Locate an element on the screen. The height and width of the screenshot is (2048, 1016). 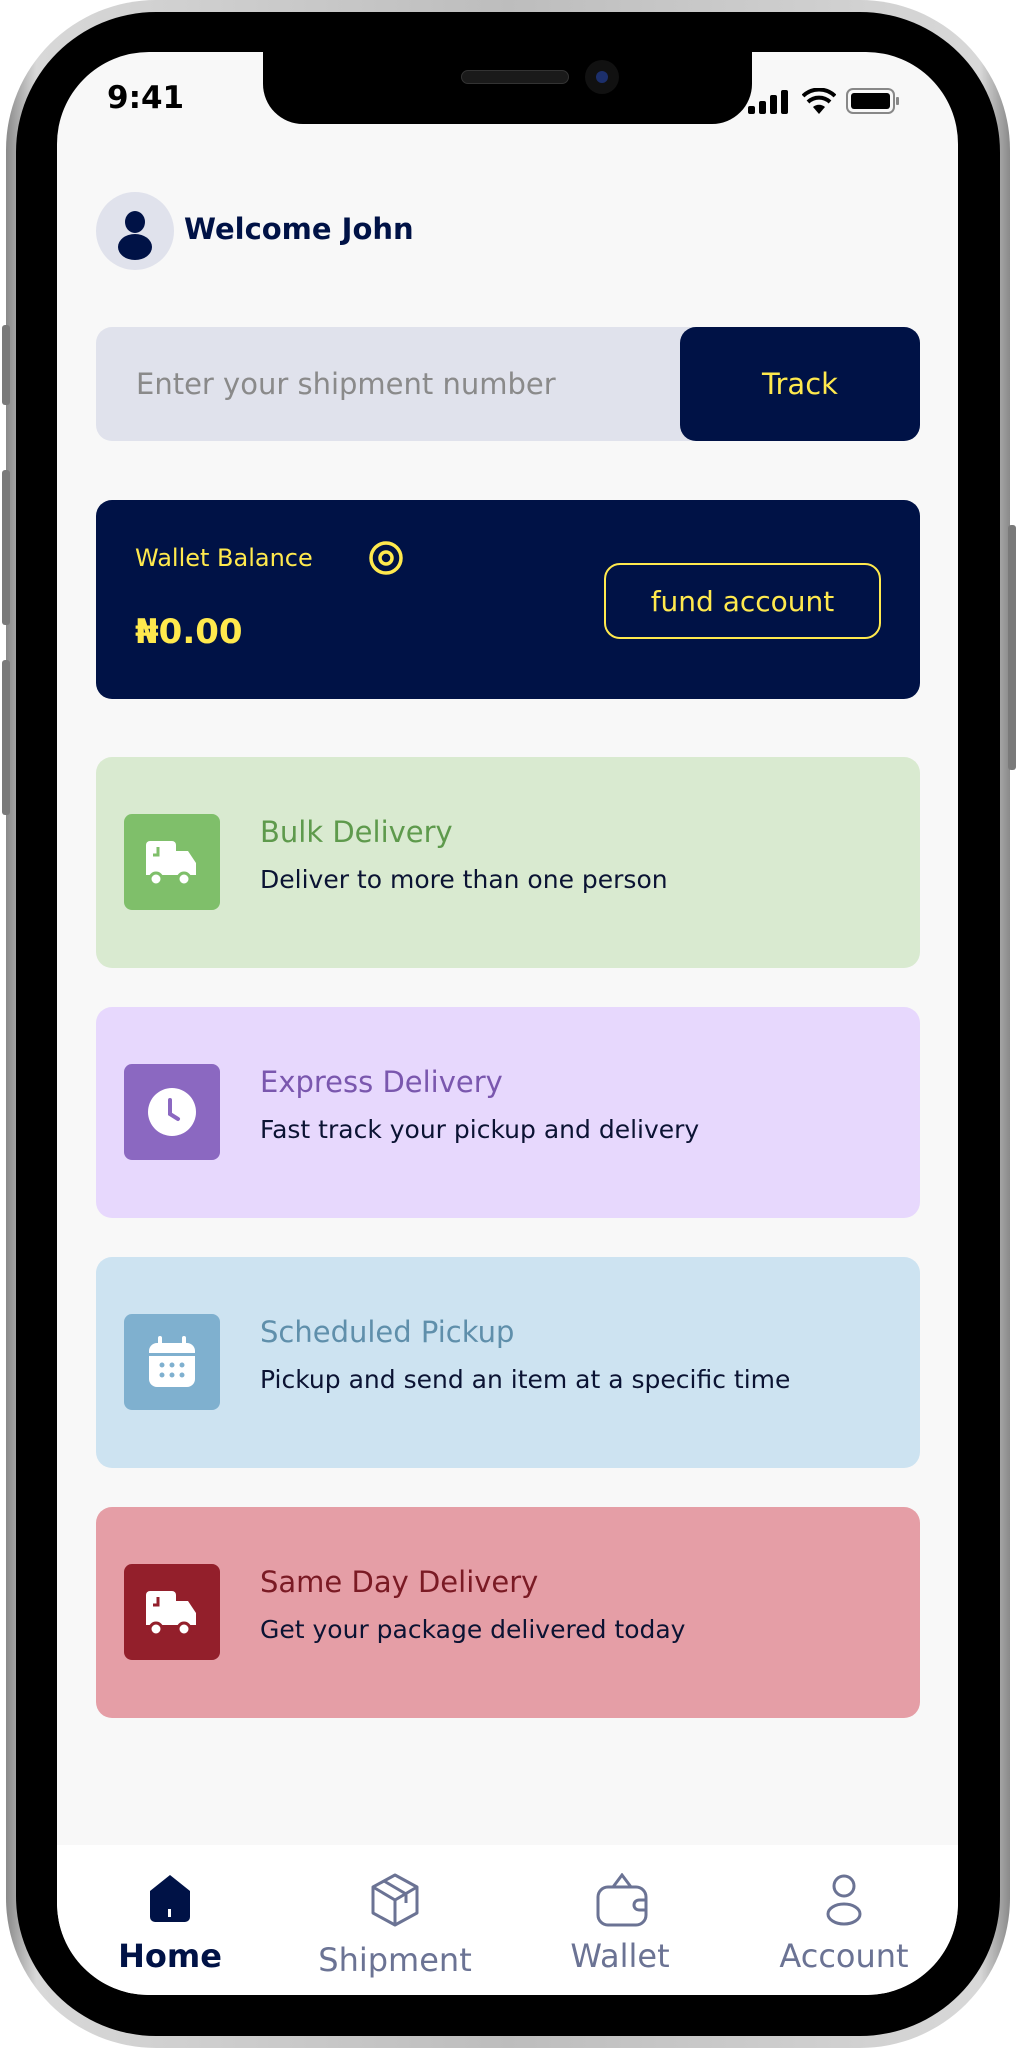
nav-account: Account is located at coordinates (844, 1920).